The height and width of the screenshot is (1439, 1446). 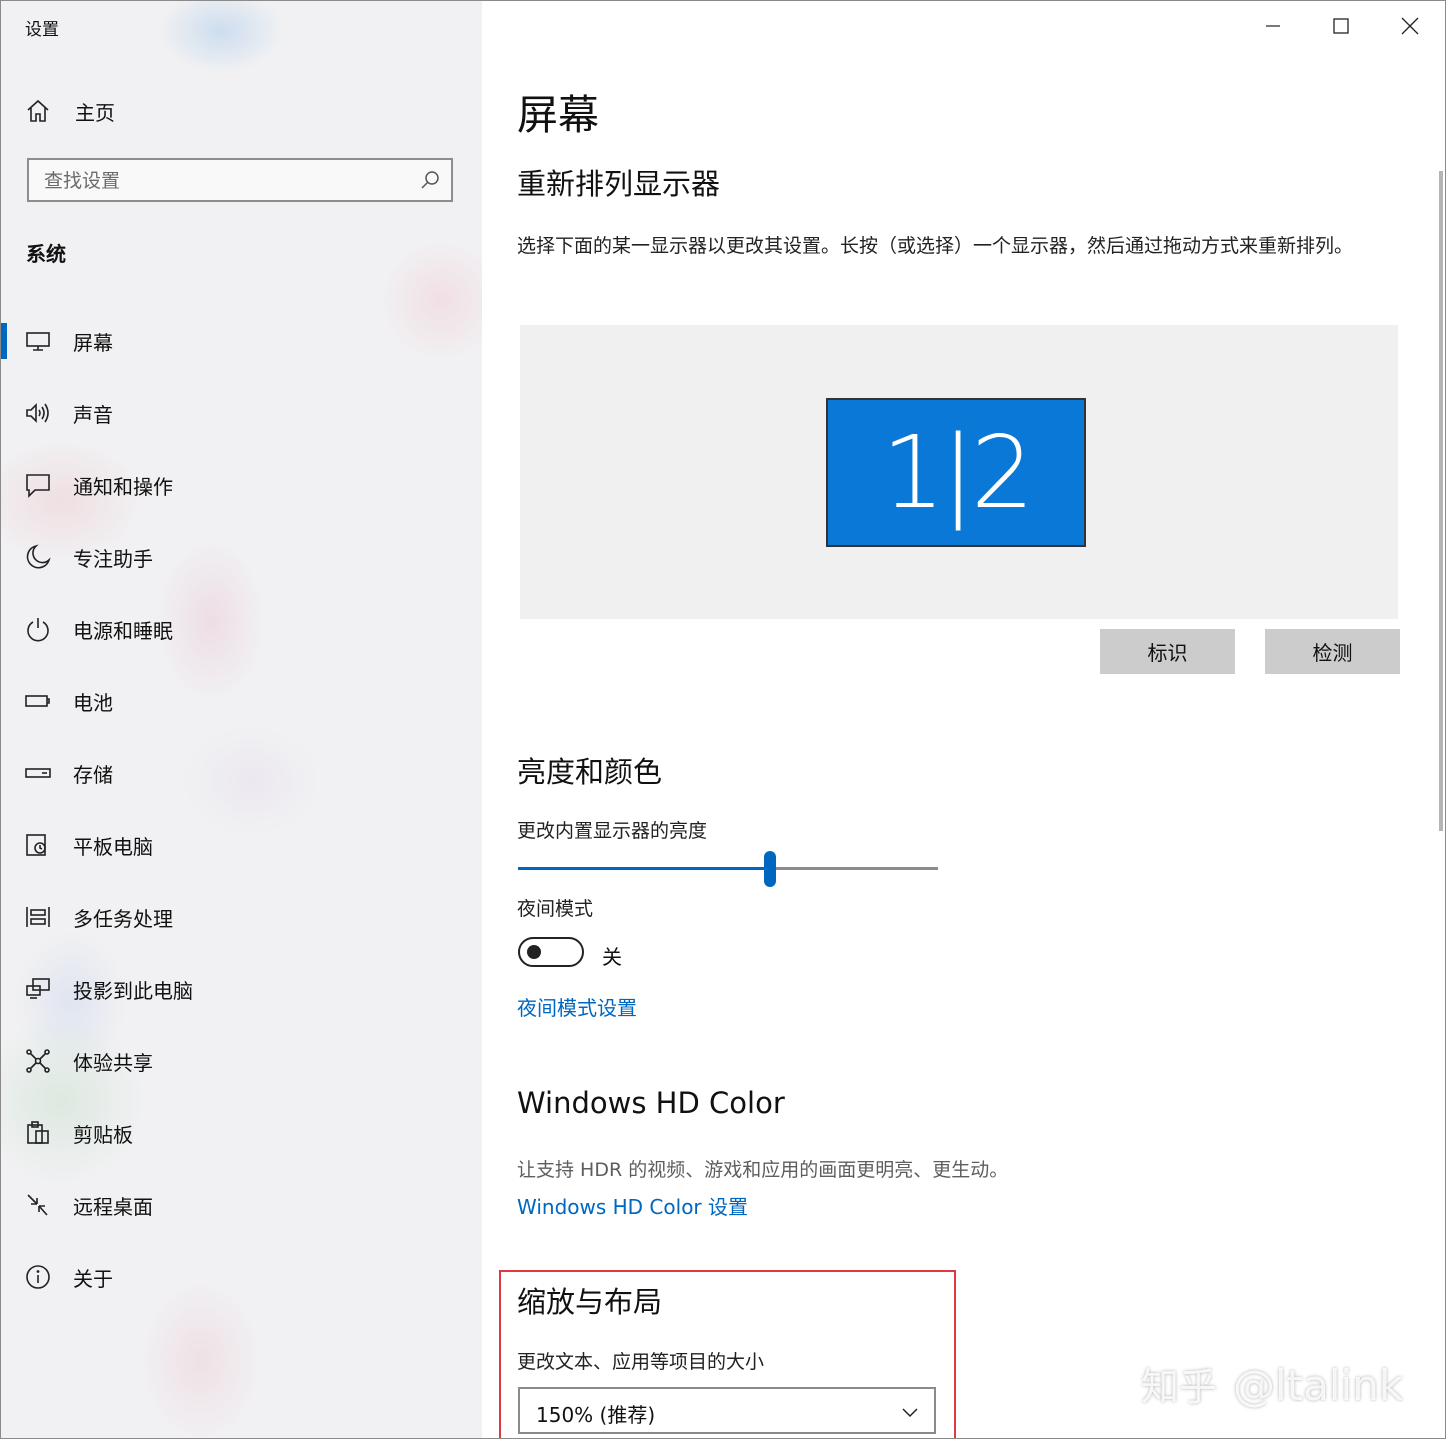 I want to click on sidebar-item-sound: 声音, so click(x=241, y=413).